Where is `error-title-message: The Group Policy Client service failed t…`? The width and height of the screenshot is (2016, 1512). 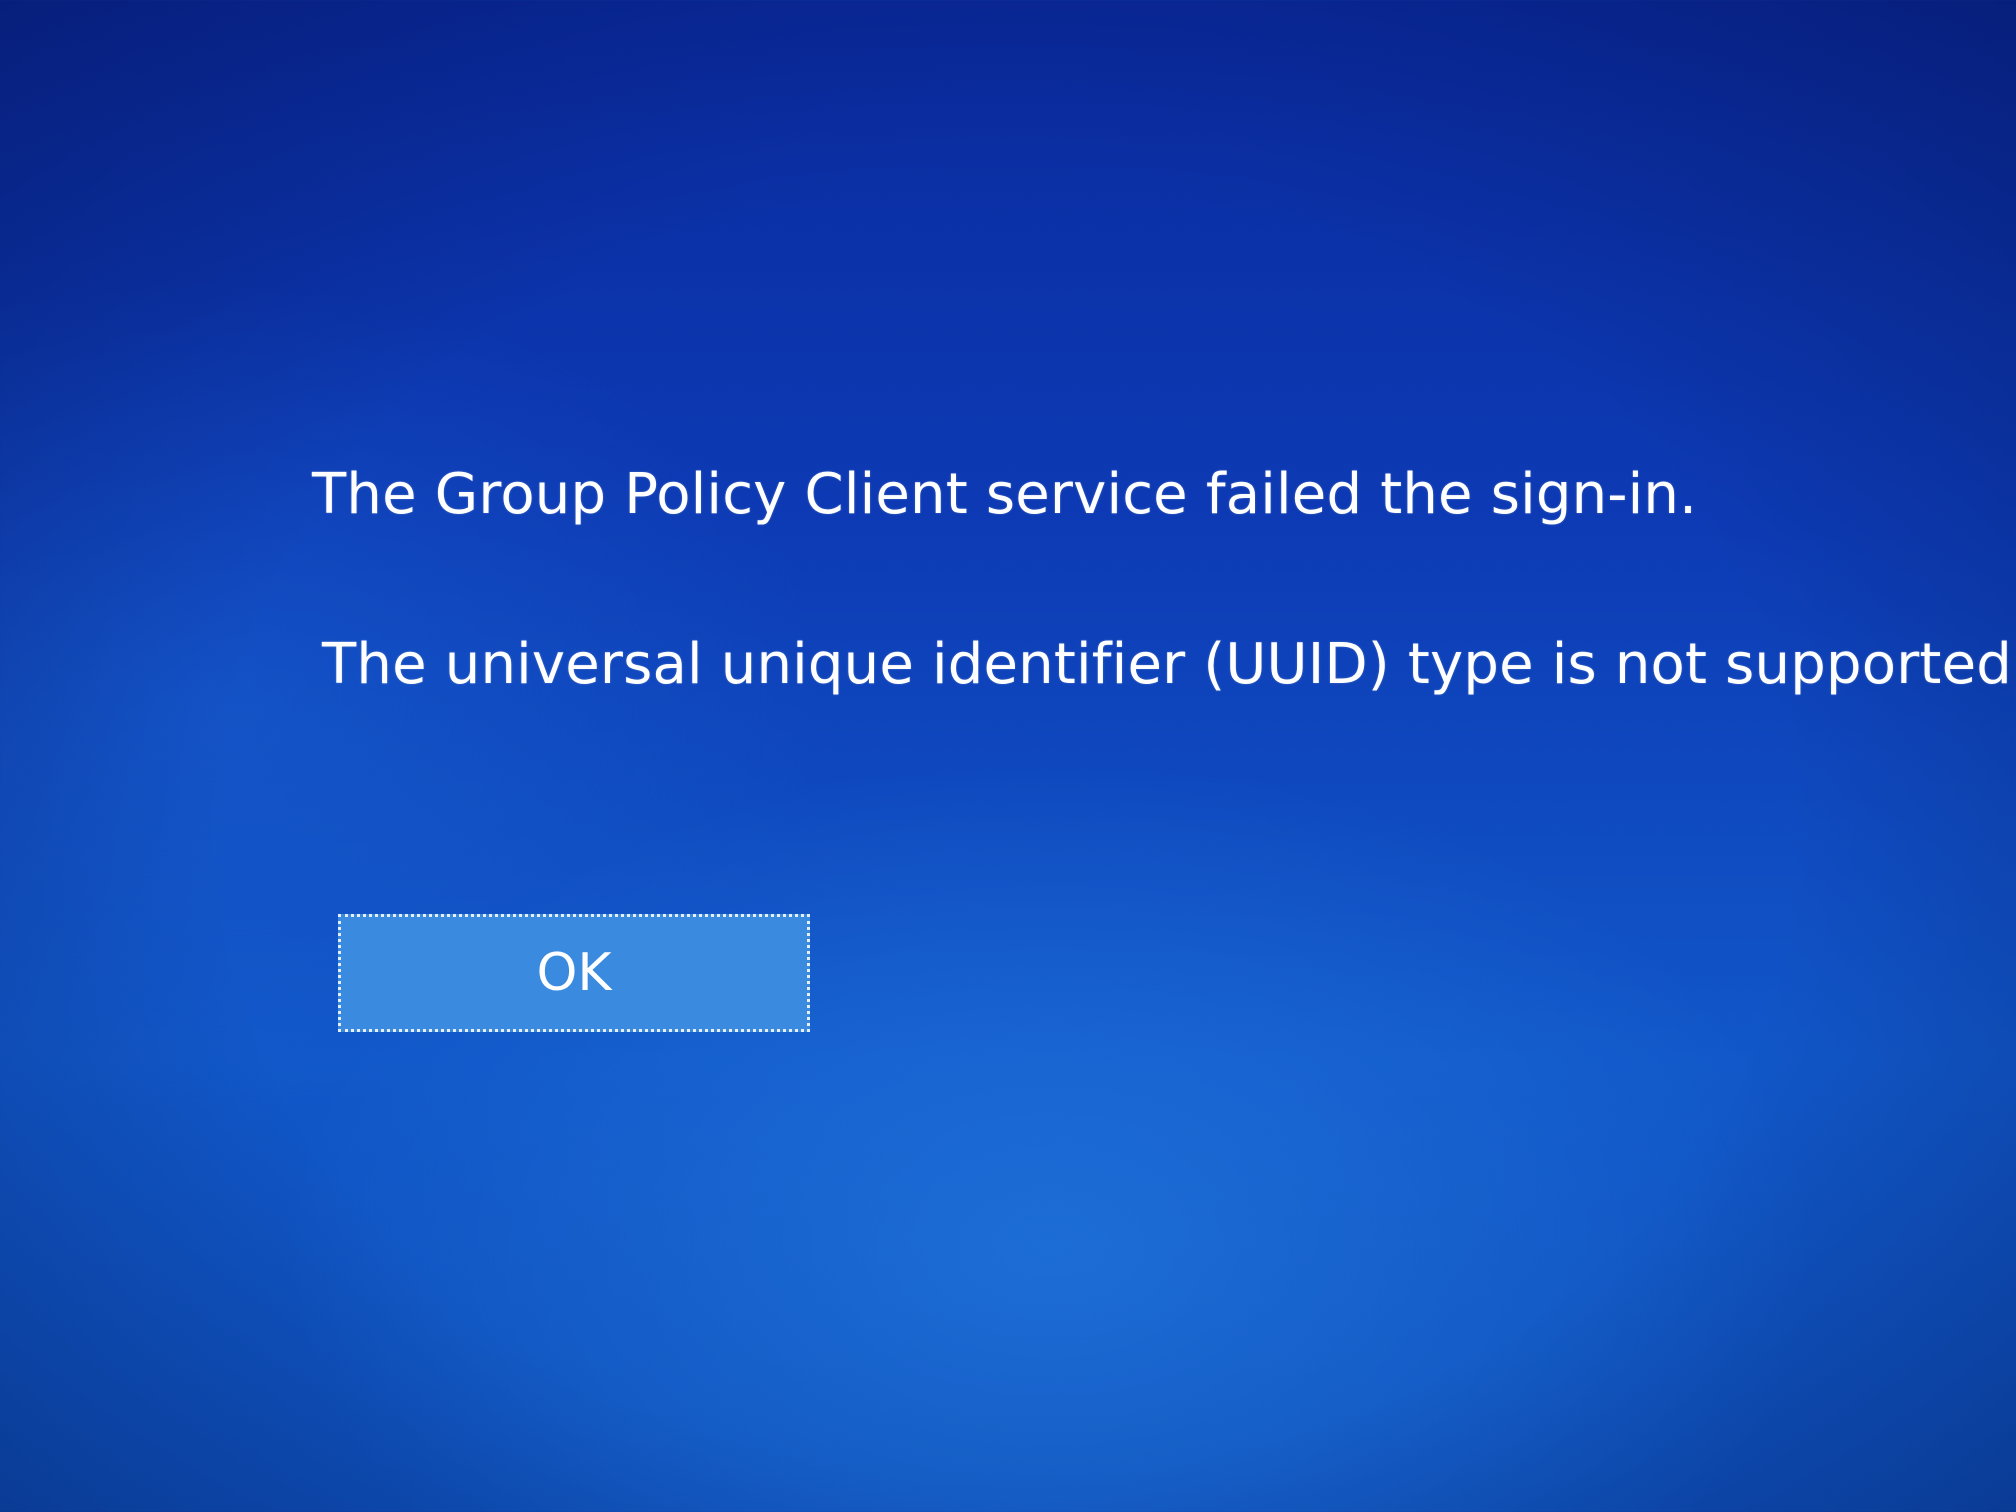
error-title-message: The Group Policy Client service failed t… is located at coordinates (1005, 494).